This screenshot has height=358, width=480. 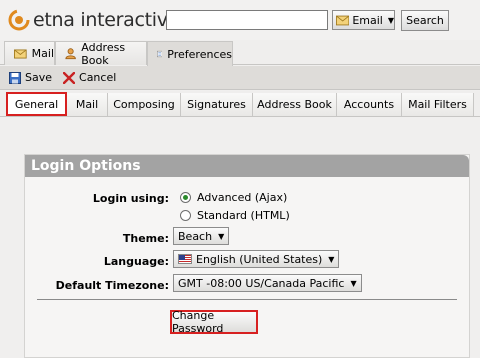 I want to click on logo: etna interactive, so click(x=93, y=20).